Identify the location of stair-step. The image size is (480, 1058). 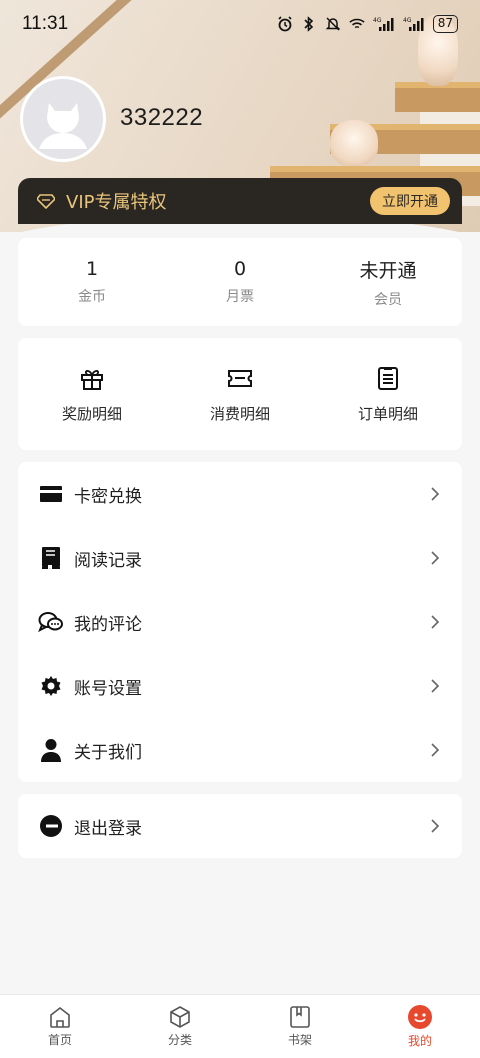
(437, 97).